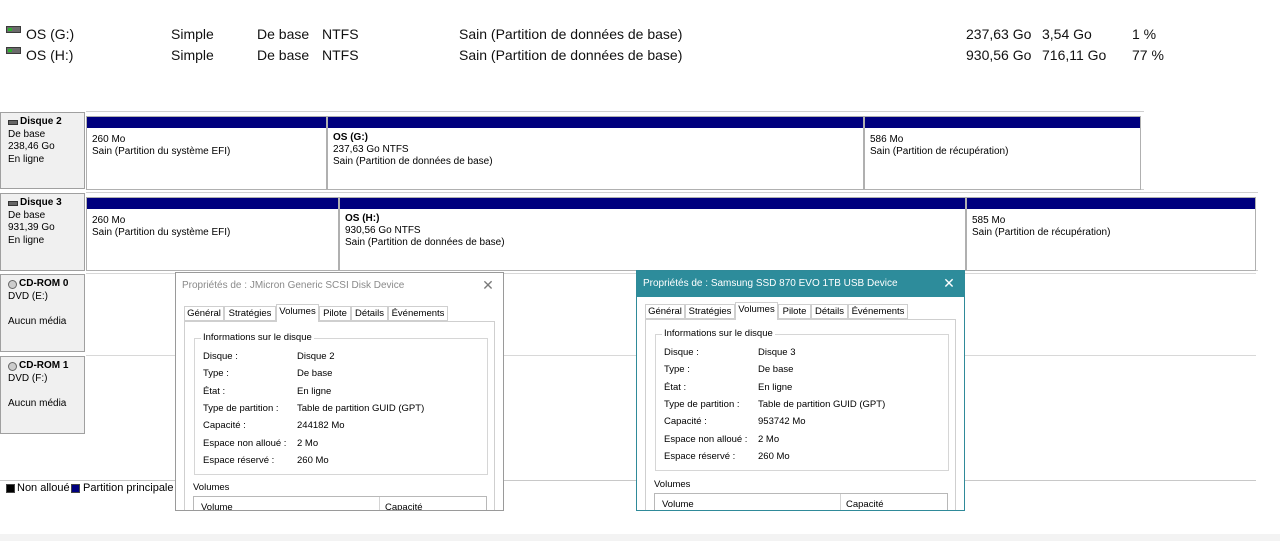 The height and width of the screenshot is (541, 1280). What do you see at coordinates (75, 488) in the screenshot?
I see `legend-swatch-primary` at bounding box center [75, 488].